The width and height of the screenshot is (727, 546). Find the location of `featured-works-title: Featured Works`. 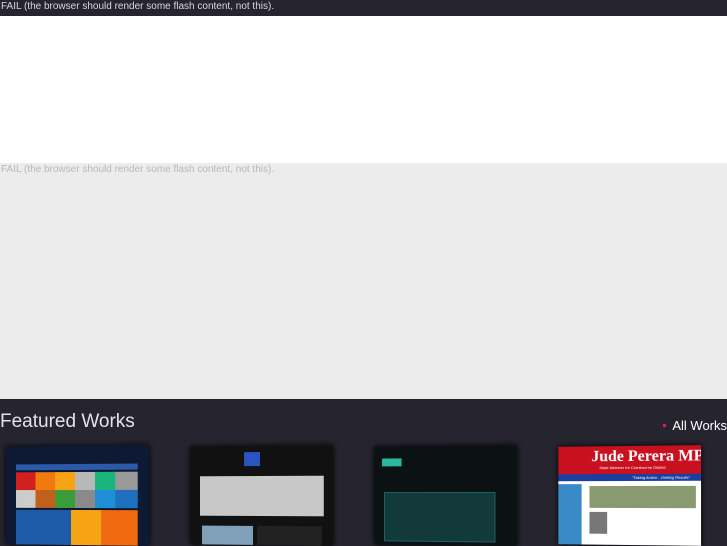

featured-works-title: Featured Works is located at coordinates (67, 421).